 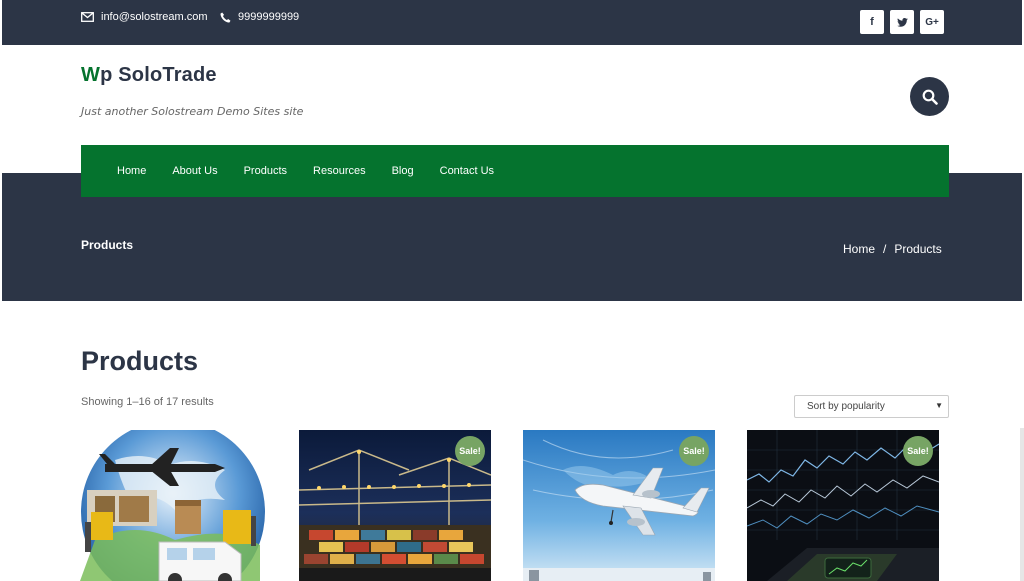 What do you see at coordinates (859, 249) in the screenshot?
I see `breadcrumb-home: Home` at bounding box center [859, 249].